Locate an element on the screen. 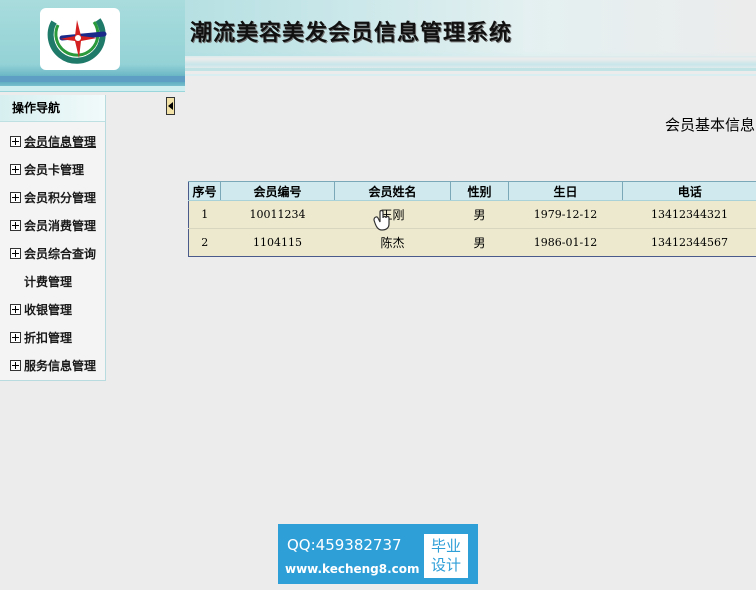  sidebar-item-billing: 计费管理 is located at coordinates (41, 282).